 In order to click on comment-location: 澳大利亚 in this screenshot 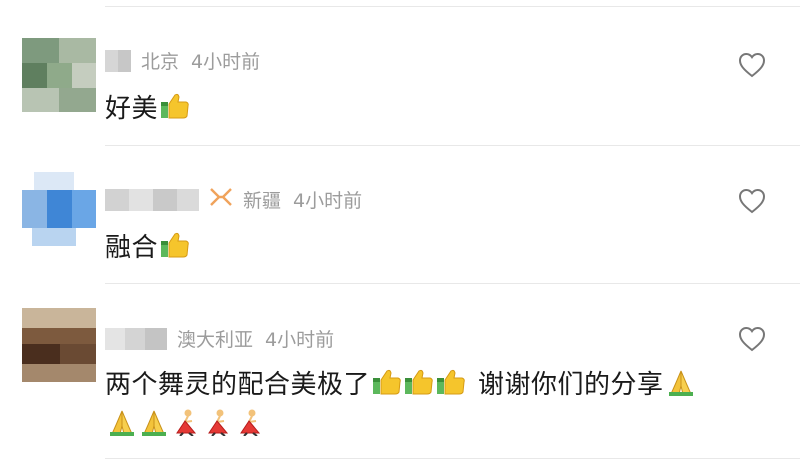, I will do `click(215, 340)`.